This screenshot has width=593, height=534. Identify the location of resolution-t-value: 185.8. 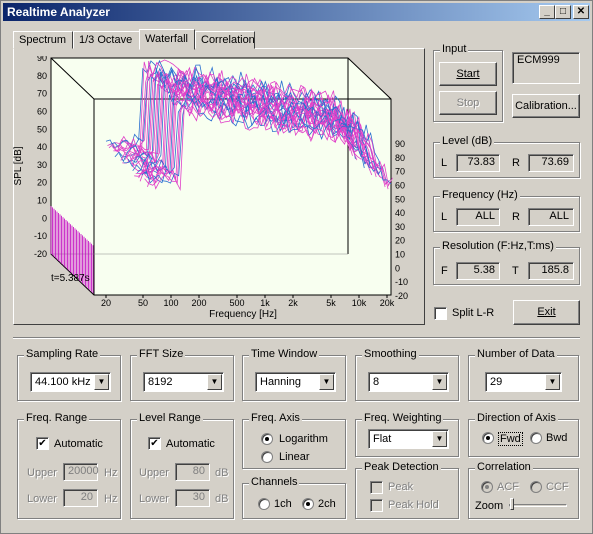
(551, 271).